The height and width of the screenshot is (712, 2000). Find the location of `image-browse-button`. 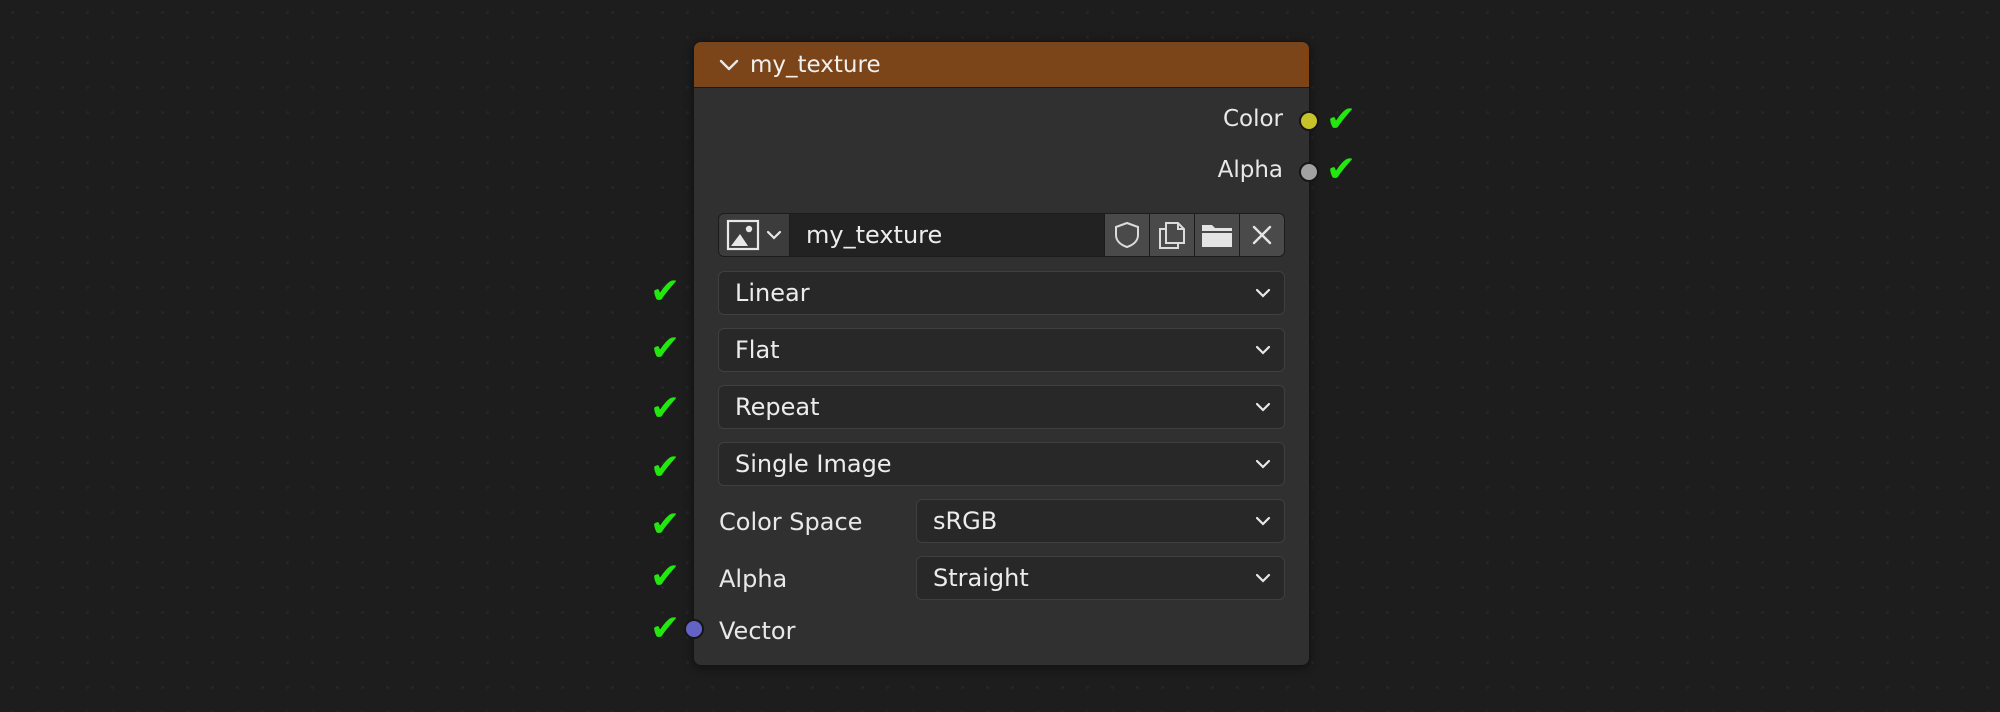

image-browse-button is located at coordinates (754, 235).